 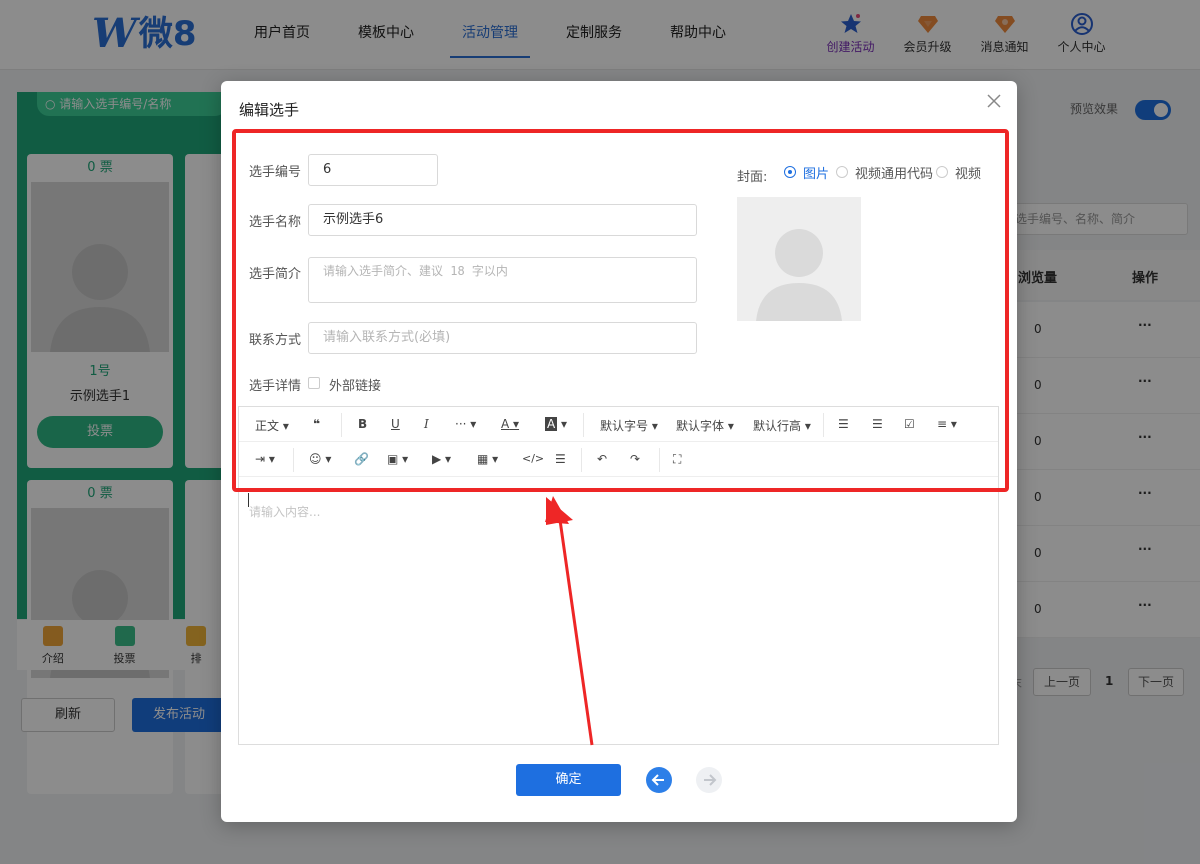 I want to click on confirm-button: 确定, so click(x=568, y=780).